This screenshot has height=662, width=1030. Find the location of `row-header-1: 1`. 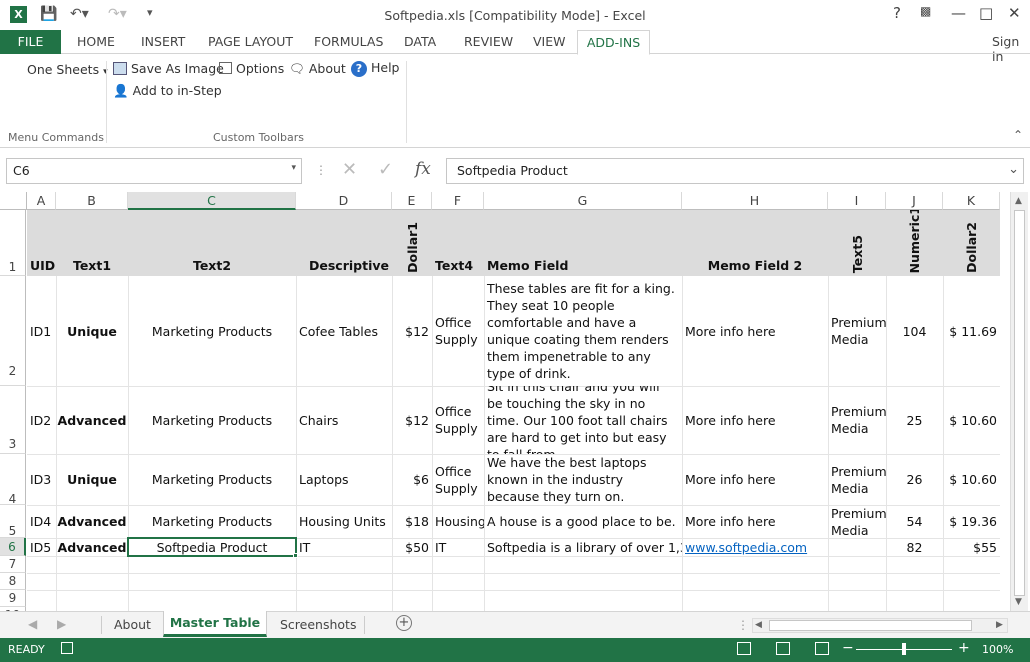

row-header-1: 1 is located at coordinates (13, 243).